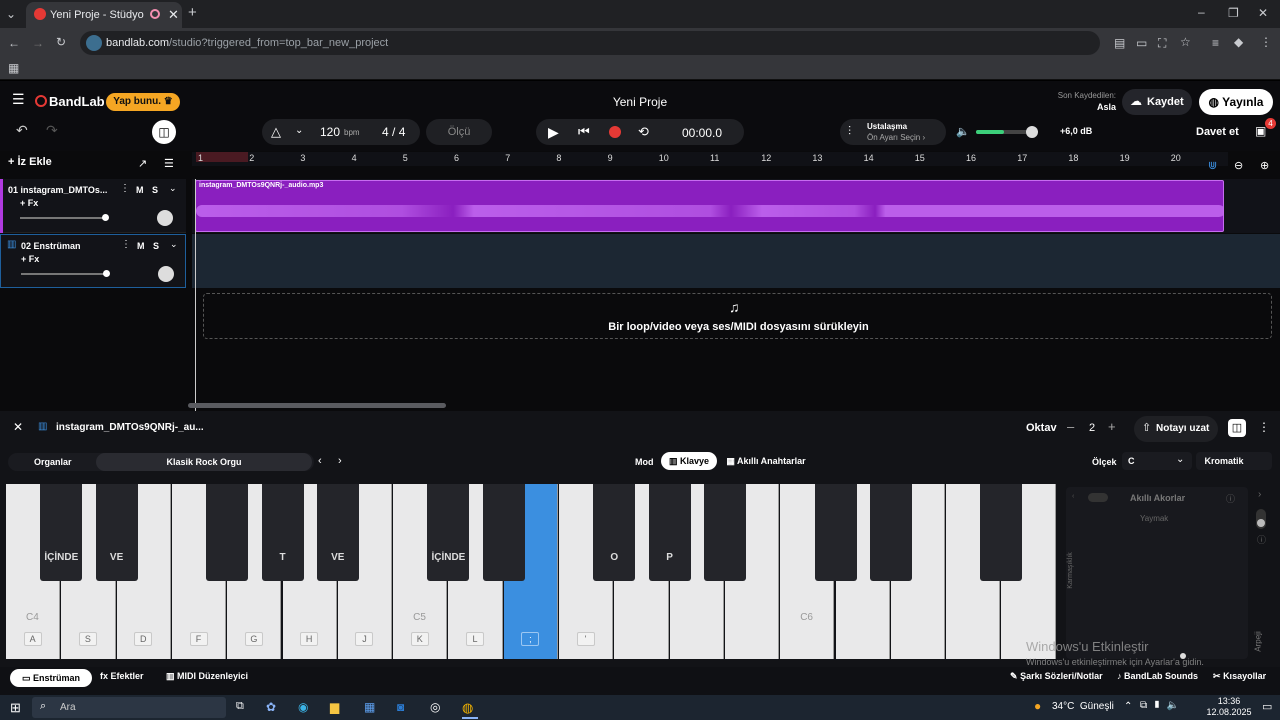 This screenshot has width=1280, height=720. Describe the element at coordinates (122, 676) in the screenshot. I see `effects-tab: fx Efektler` at that location.